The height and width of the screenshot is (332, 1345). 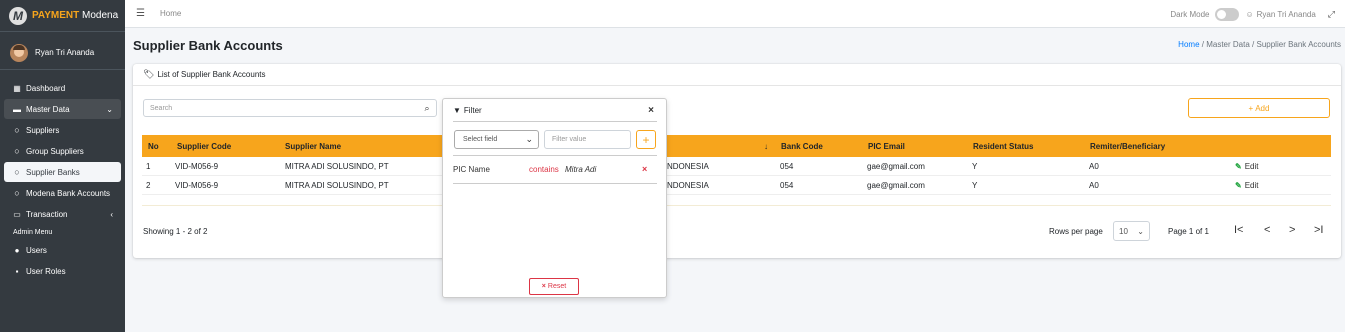 I want to click on brand-accent: PAYMENT, so click(x=56, y=15).